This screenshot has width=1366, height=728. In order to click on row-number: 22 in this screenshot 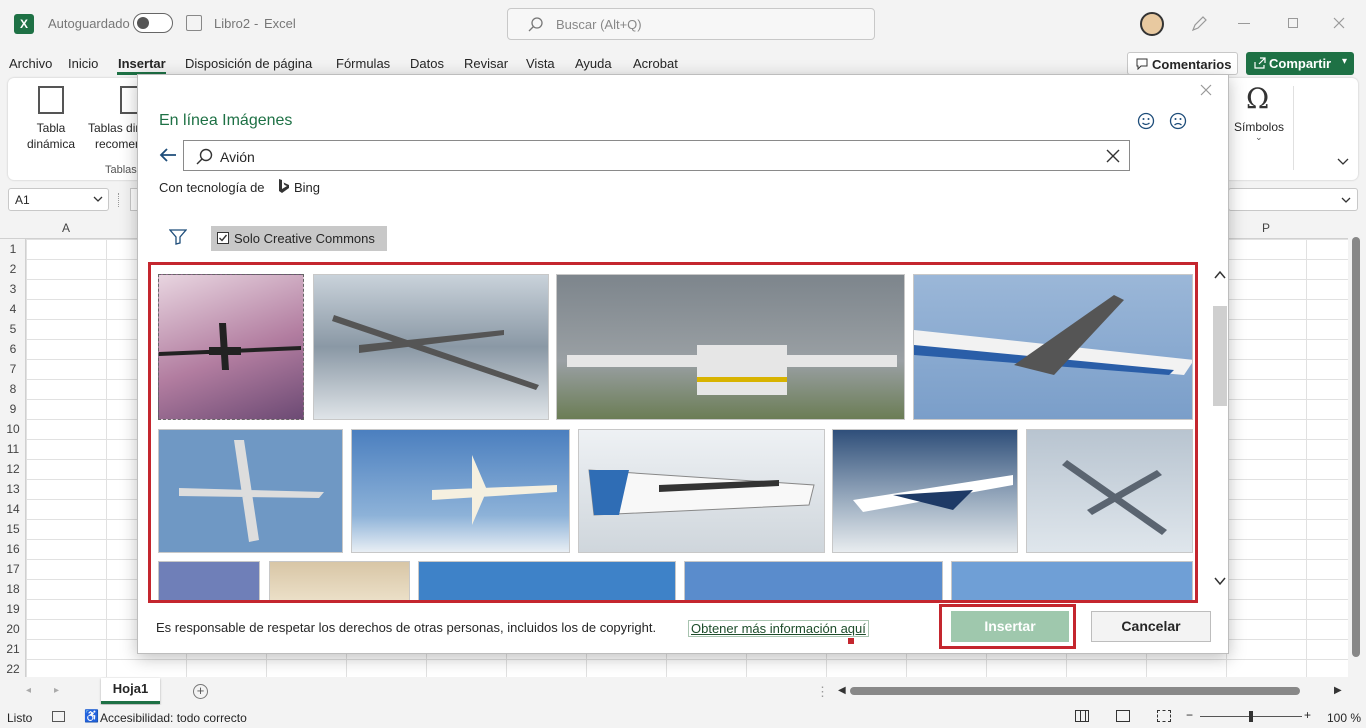, I will do `click(13, 669)`.